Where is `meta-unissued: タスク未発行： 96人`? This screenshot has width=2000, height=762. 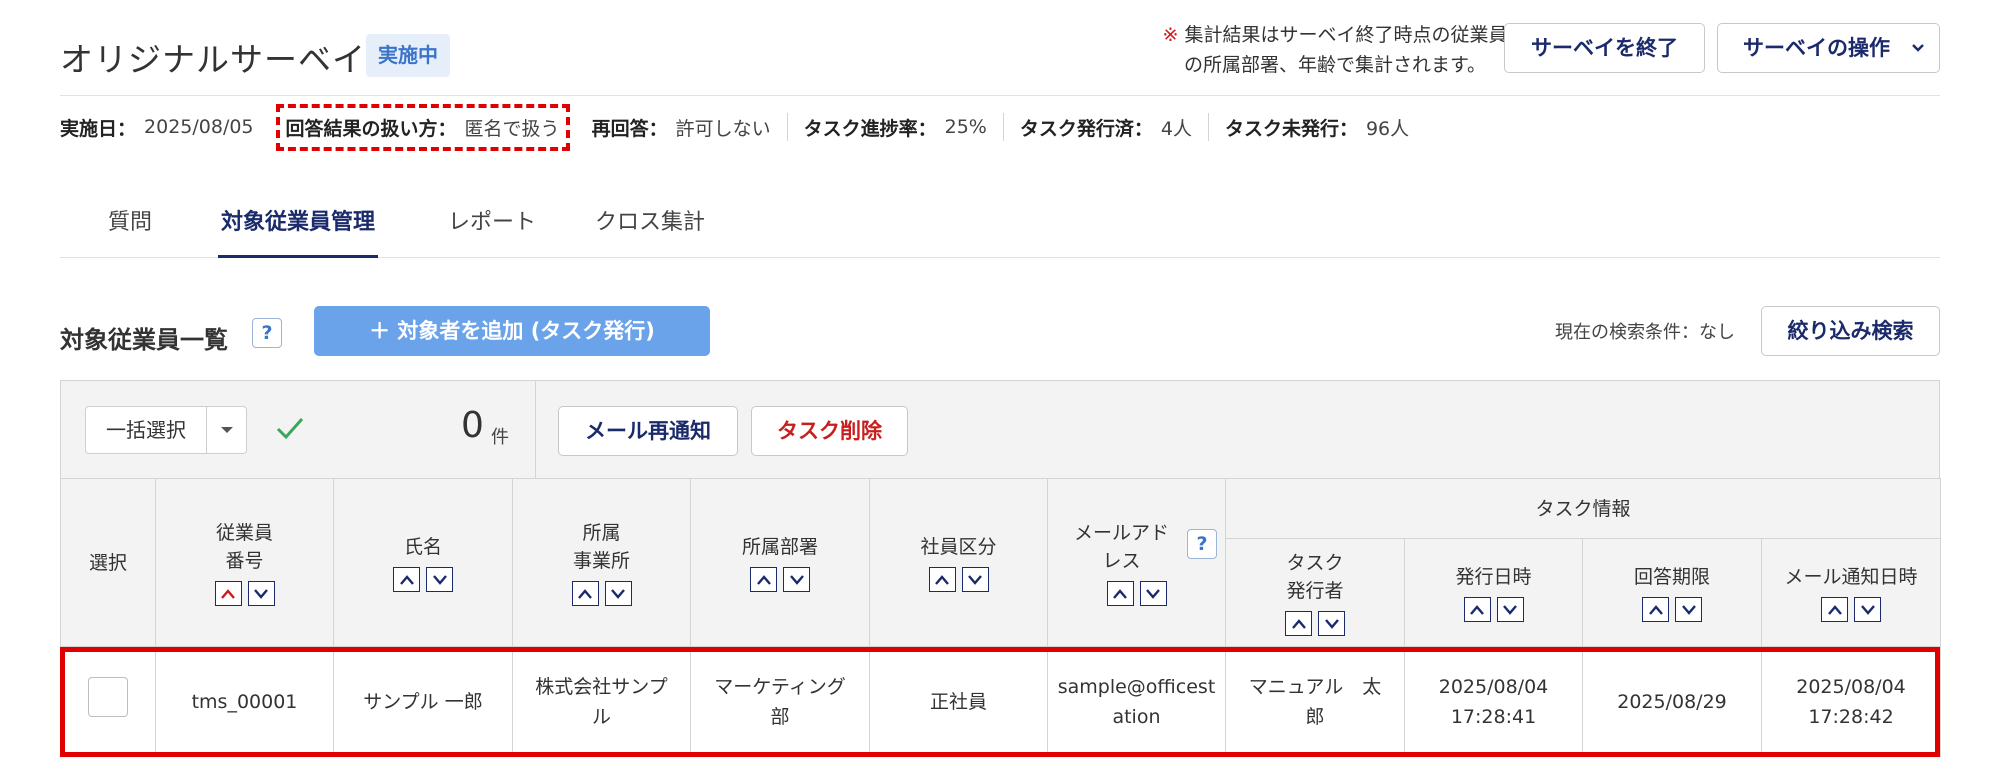 meta-unissued: タスク未発行： 96人 is located at coordinates (1317, 127).